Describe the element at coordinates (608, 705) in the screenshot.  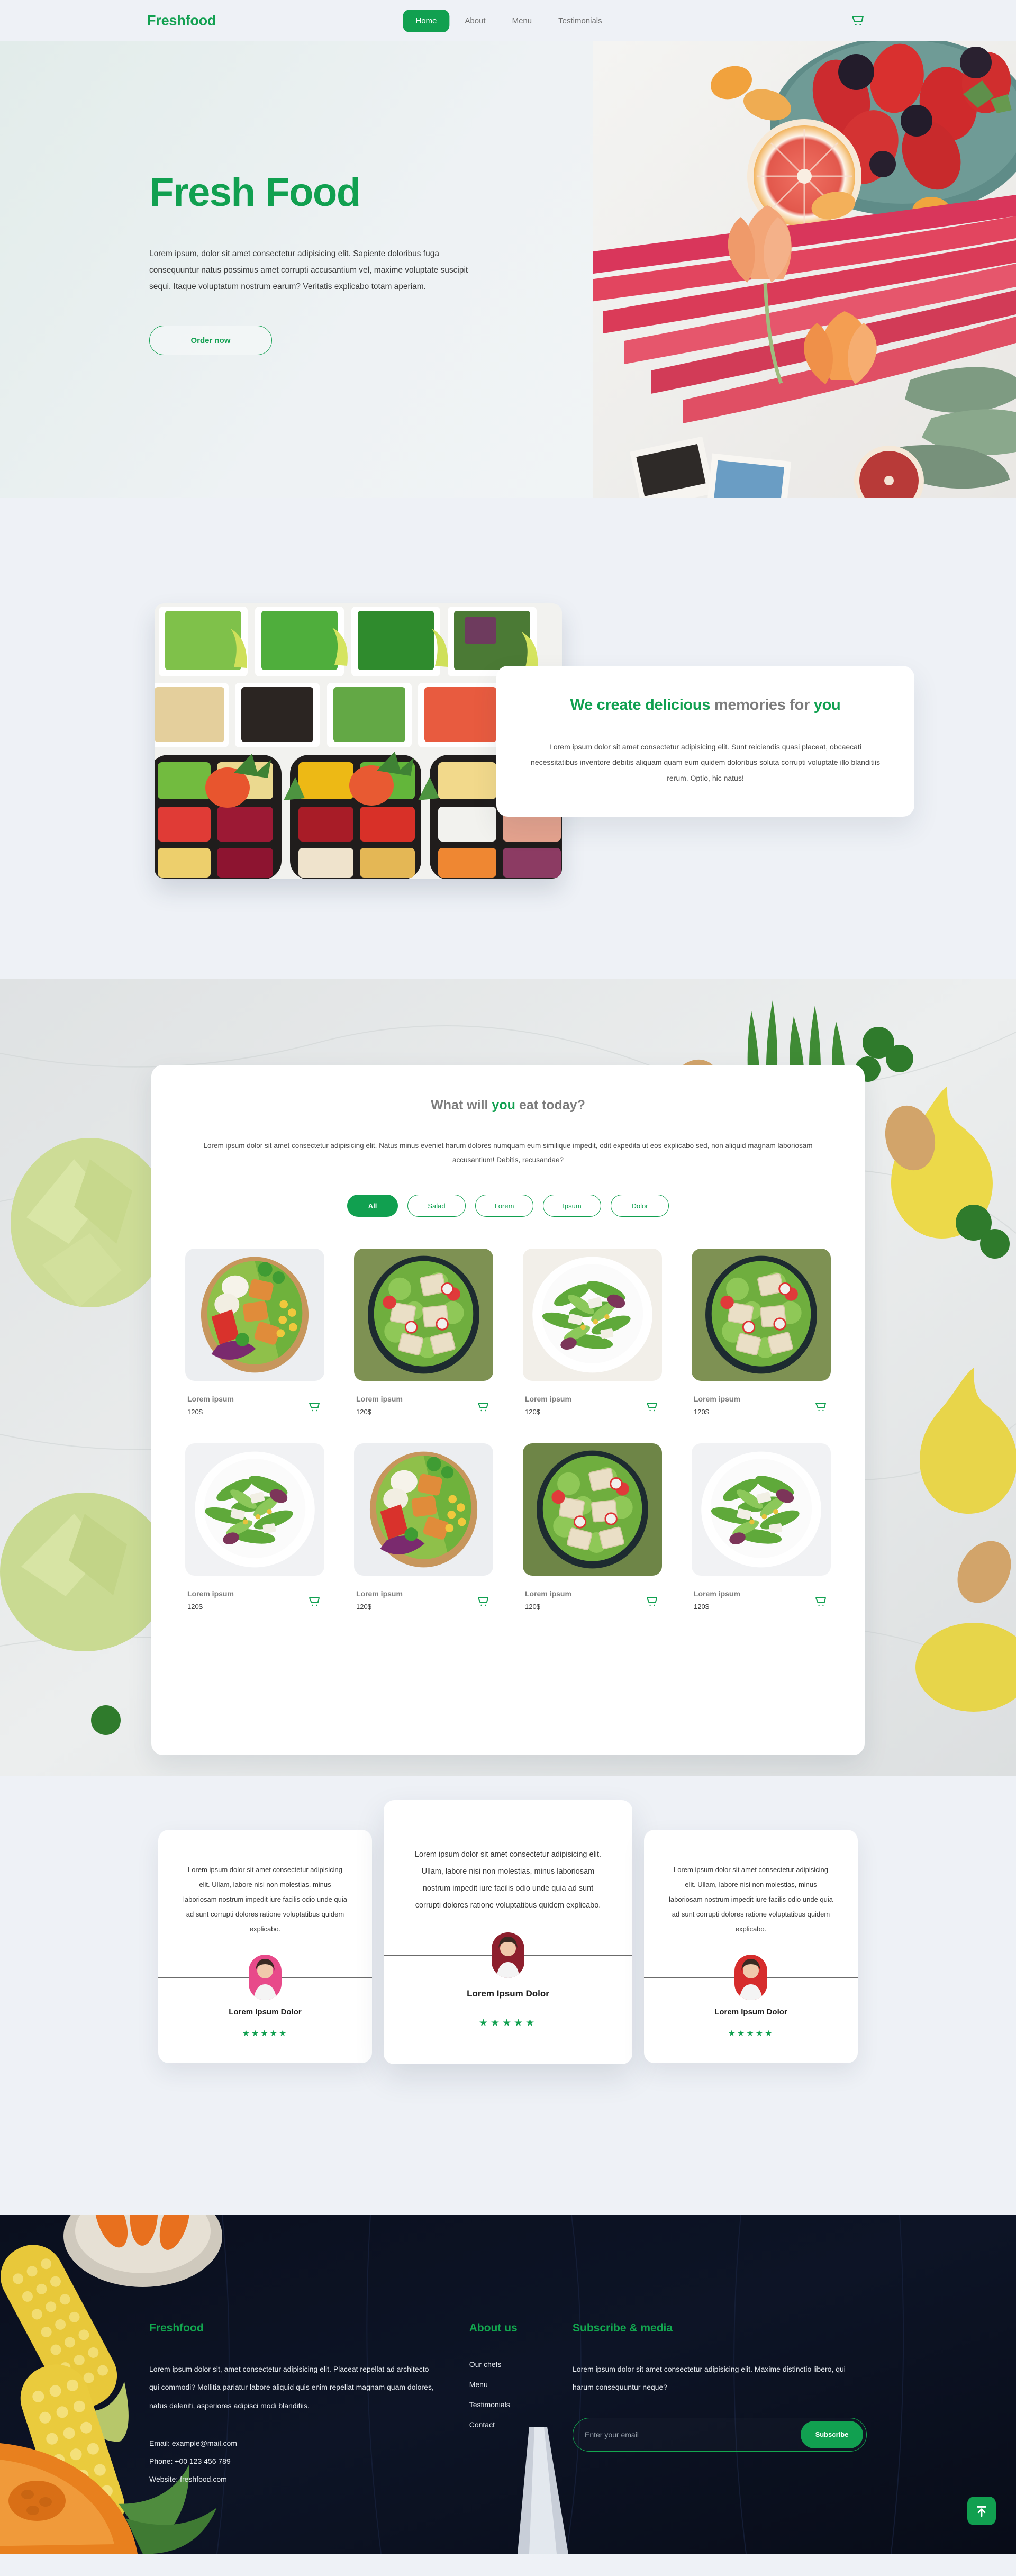
I see `about-heading-part-we-create: We create` at that location.